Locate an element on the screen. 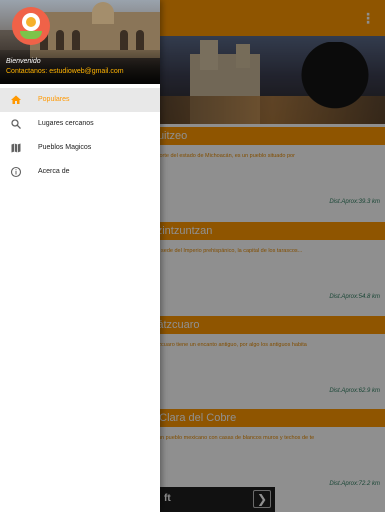 This screenshot has width=385, height=512. nav-item-label: Lugares cercanos is located at coordinates (66, 123).